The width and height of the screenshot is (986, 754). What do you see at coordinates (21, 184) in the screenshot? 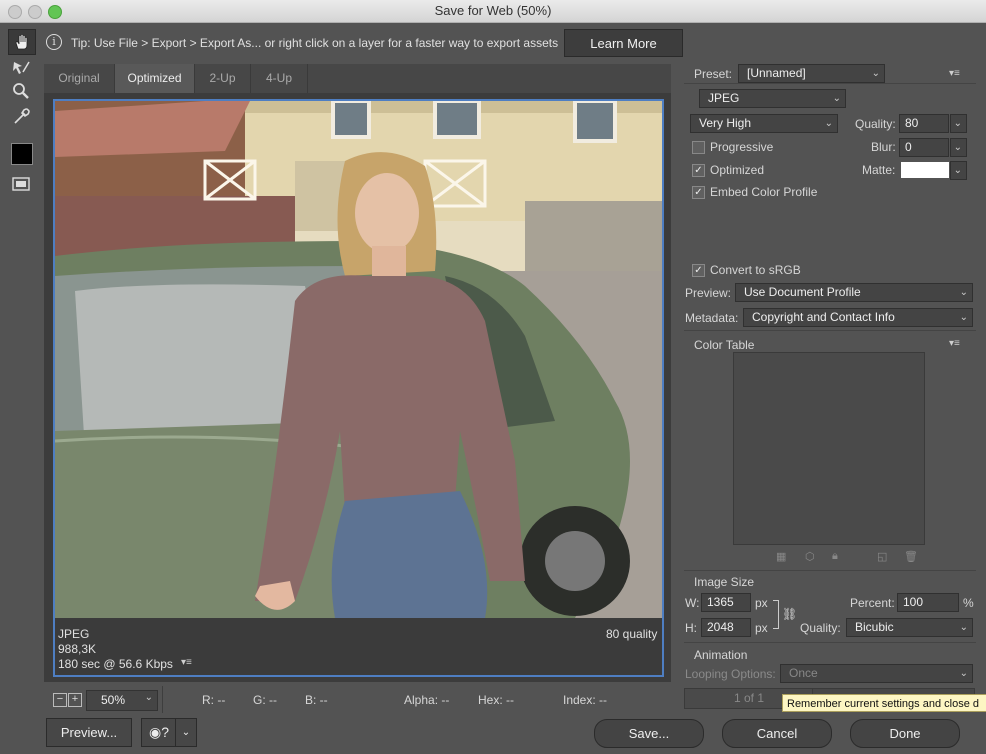
I see `toggle-slices-icon` at bounding box center [21, 184].